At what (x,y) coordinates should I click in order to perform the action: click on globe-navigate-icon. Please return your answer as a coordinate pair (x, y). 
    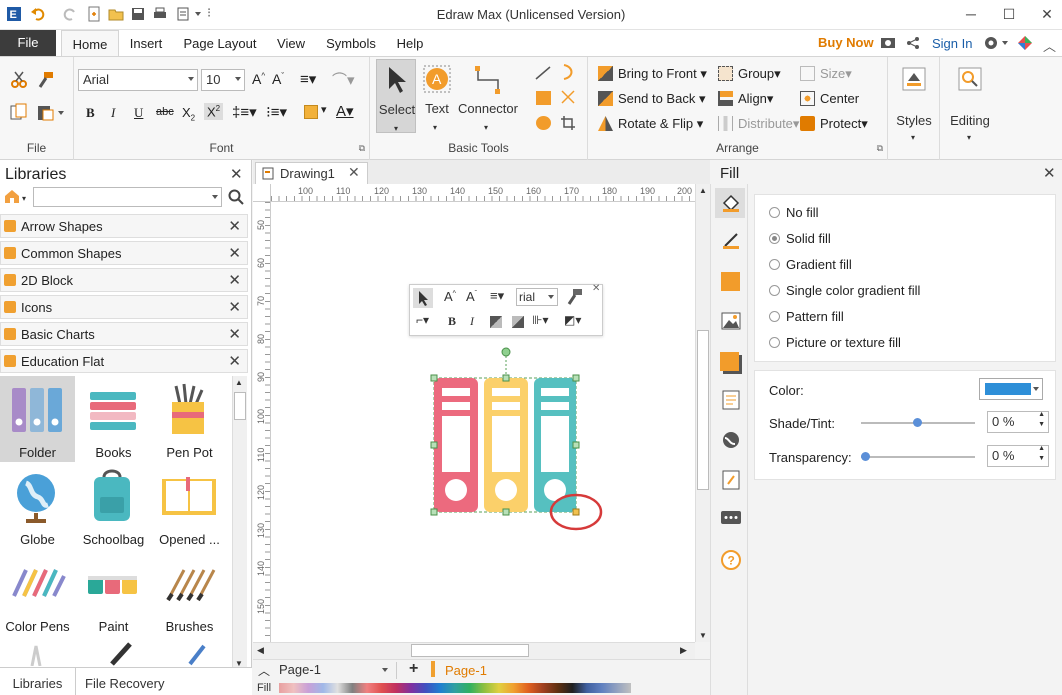
    Looking at the image, I should click on (731, 440).